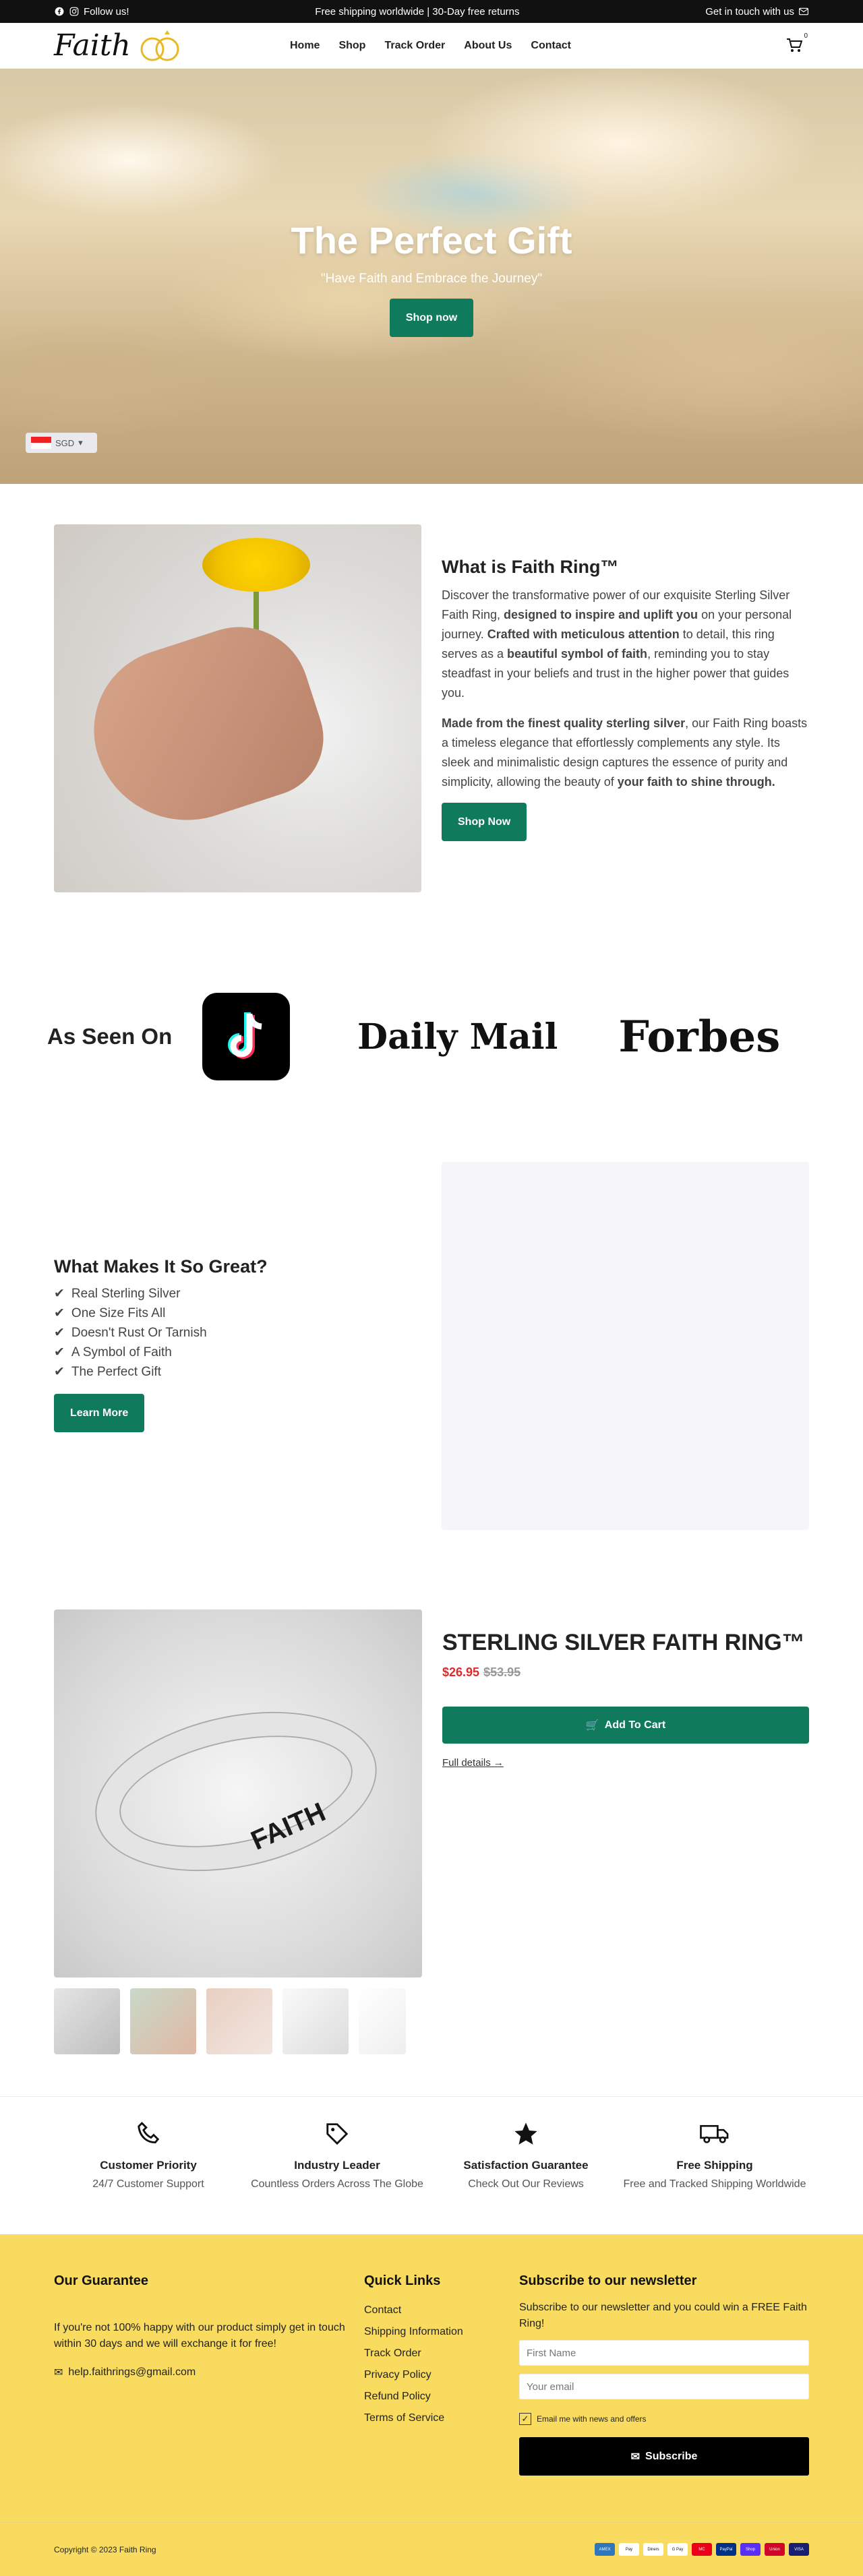 The height and width of the screenshot is (2576, 863). I want to click on thumbnail-gallery, so click(238, 2021).